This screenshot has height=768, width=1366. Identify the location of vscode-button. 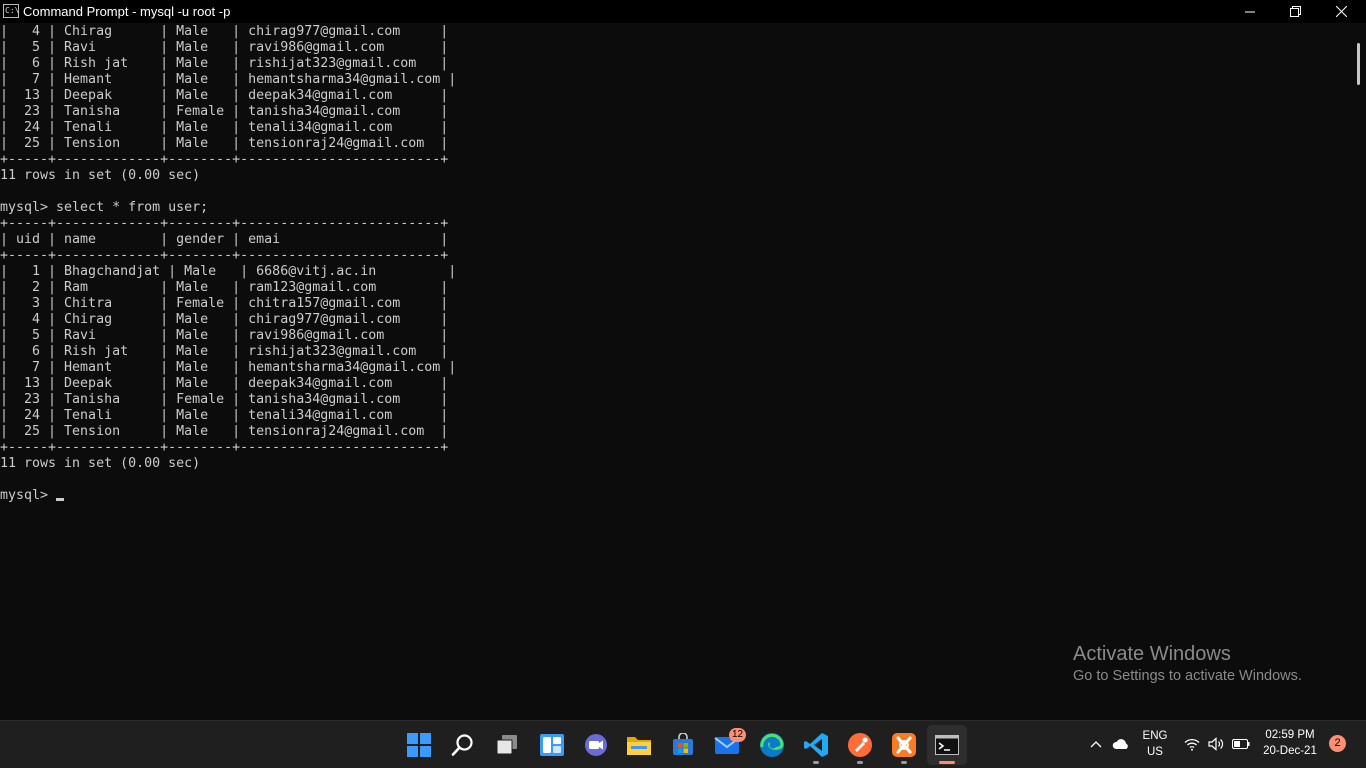
(816, 745).